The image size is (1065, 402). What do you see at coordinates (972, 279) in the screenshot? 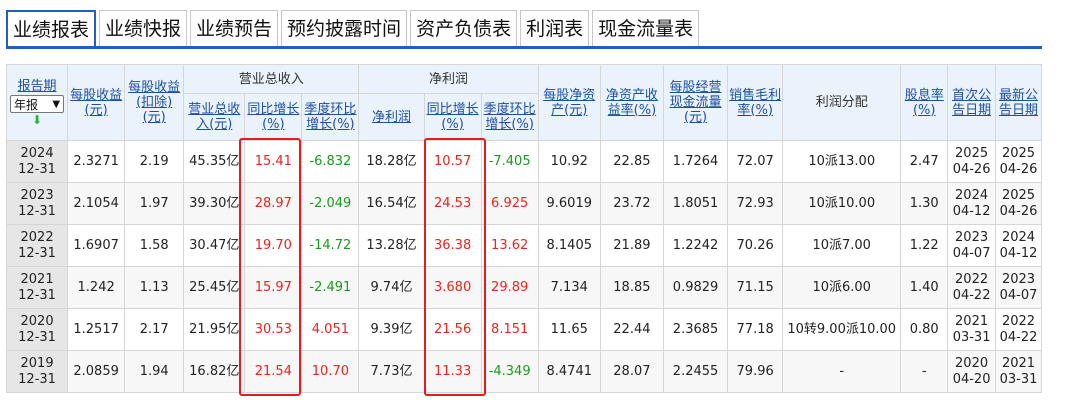
I see `date-part: 2022` at bounding box center [972, 279].